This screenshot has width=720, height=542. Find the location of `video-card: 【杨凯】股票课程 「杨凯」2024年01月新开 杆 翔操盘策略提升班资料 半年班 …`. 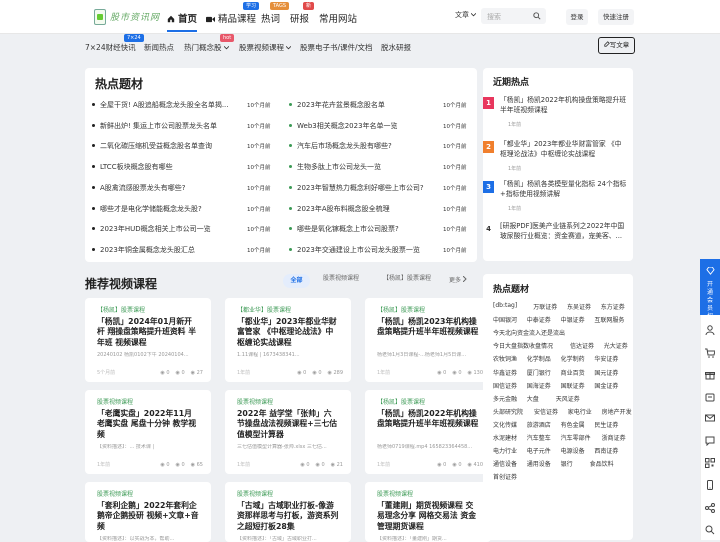

video-card: 【杨凯】股票课程 「杨凯」2024年01月新开 杆 翔操盘策略提升班资料 半年班 … is located at coordinates (148, 340).